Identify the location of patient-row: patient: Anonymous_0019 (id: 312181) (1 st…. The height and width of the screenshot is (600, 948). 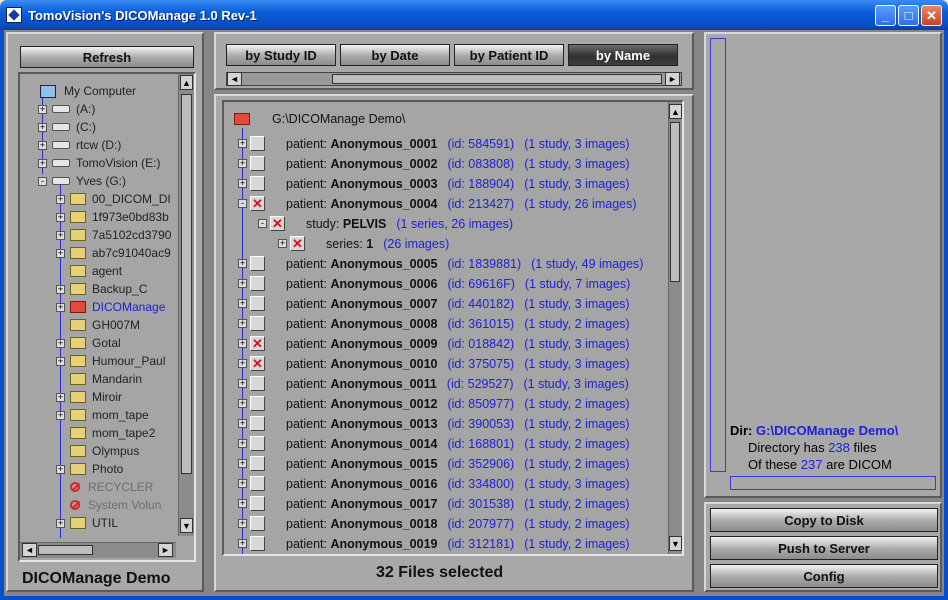
(458, 544).